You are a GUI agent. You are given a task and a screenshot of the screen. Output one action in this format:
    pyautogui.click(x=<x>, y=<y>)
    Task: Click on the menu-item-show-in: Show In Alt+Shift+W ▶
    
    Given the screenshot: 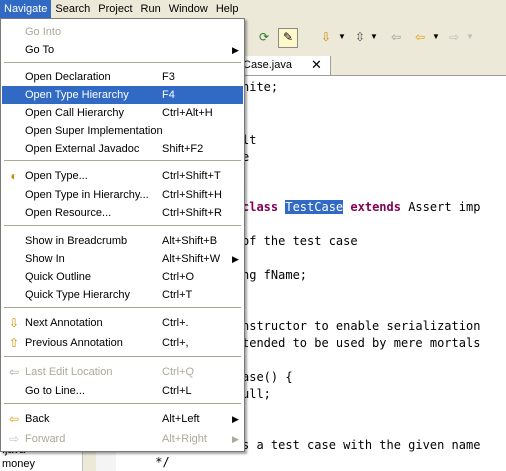 What is the action you would take?
    pyautogui.click(x=122, y=259)
    